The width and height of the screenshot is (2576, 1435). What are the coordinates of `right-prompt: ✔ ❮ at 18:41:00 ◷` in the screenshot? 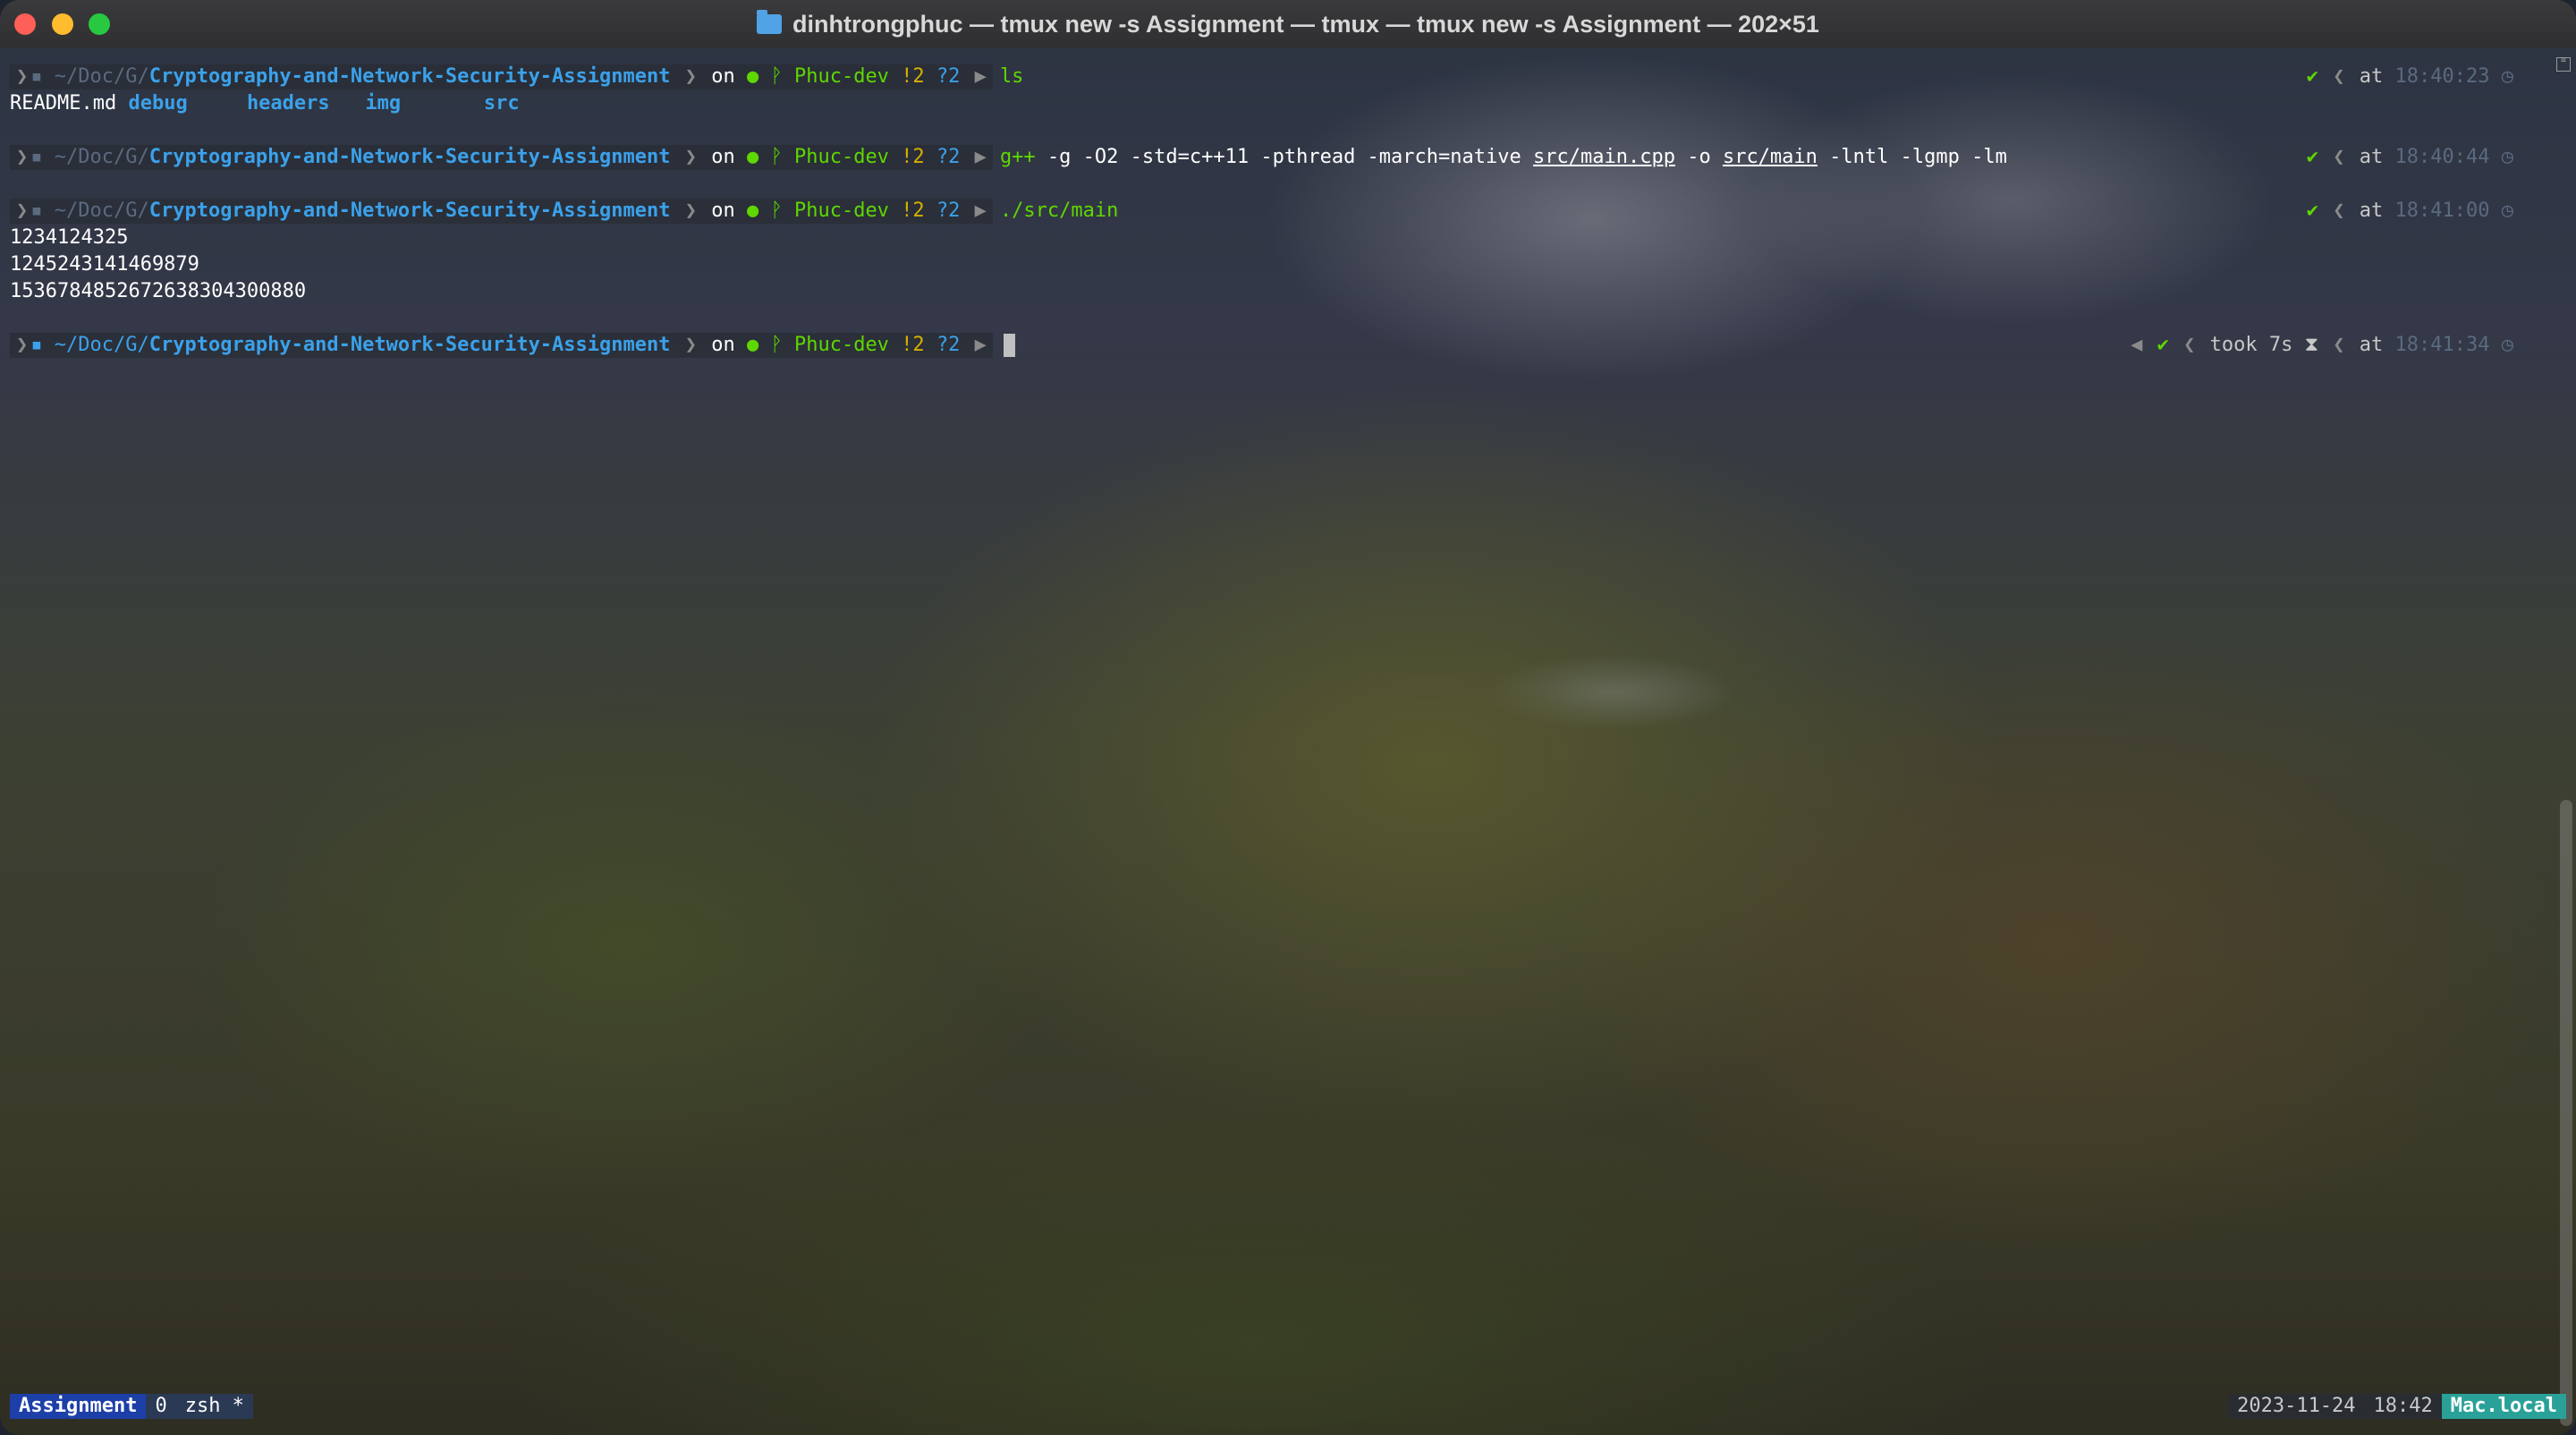 It's located at (2410, 211).